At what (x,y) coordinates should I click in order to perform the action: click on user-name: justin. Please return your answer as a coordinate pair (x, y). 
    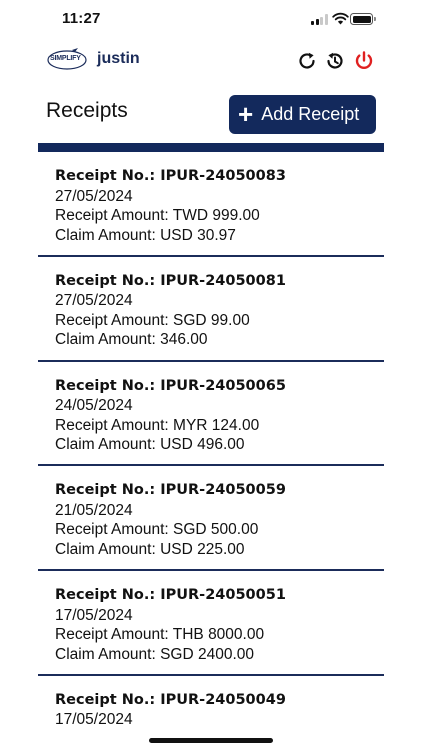
    Looking at the image, I should click on (118, 58).